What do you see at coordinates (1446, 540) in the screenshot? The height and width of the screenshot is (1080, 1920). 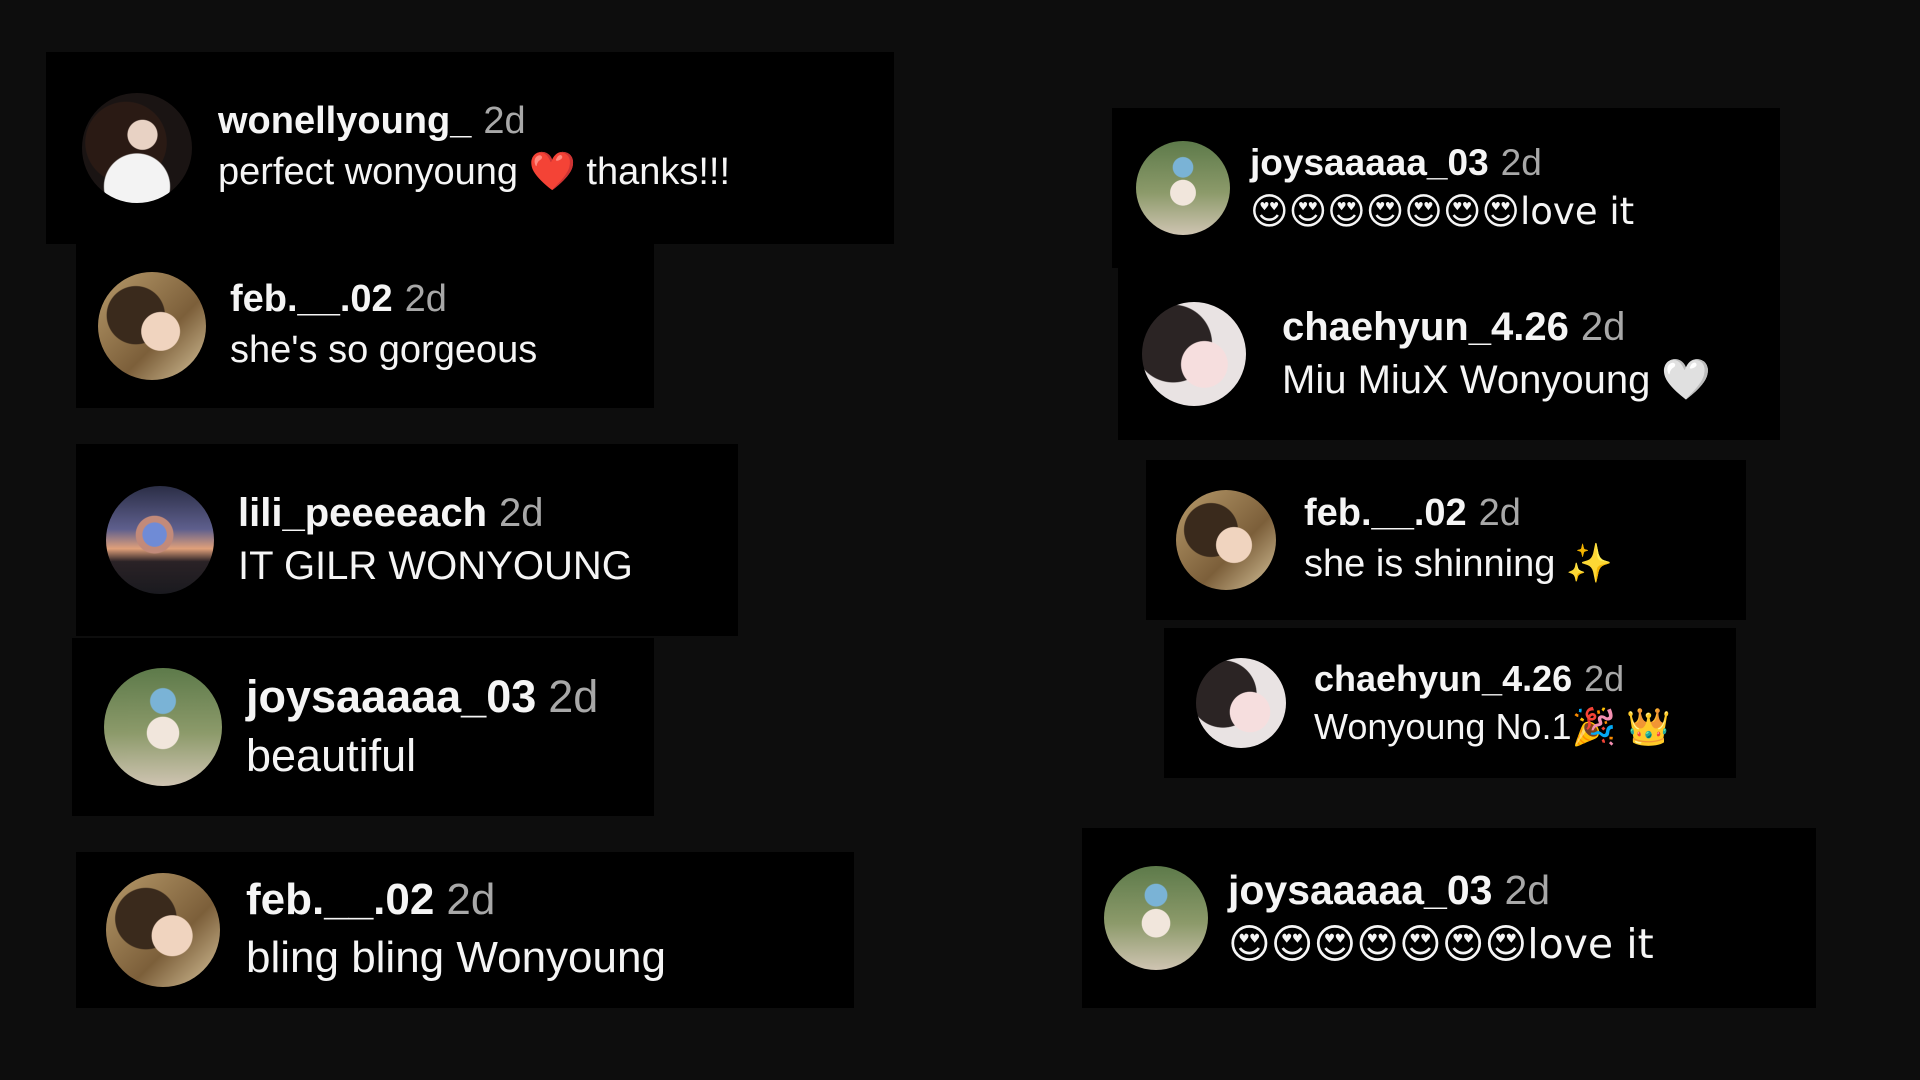 I see `comment-card: feb.__.02 2d she is shinning ✨` at bounding box center [1446, 540].